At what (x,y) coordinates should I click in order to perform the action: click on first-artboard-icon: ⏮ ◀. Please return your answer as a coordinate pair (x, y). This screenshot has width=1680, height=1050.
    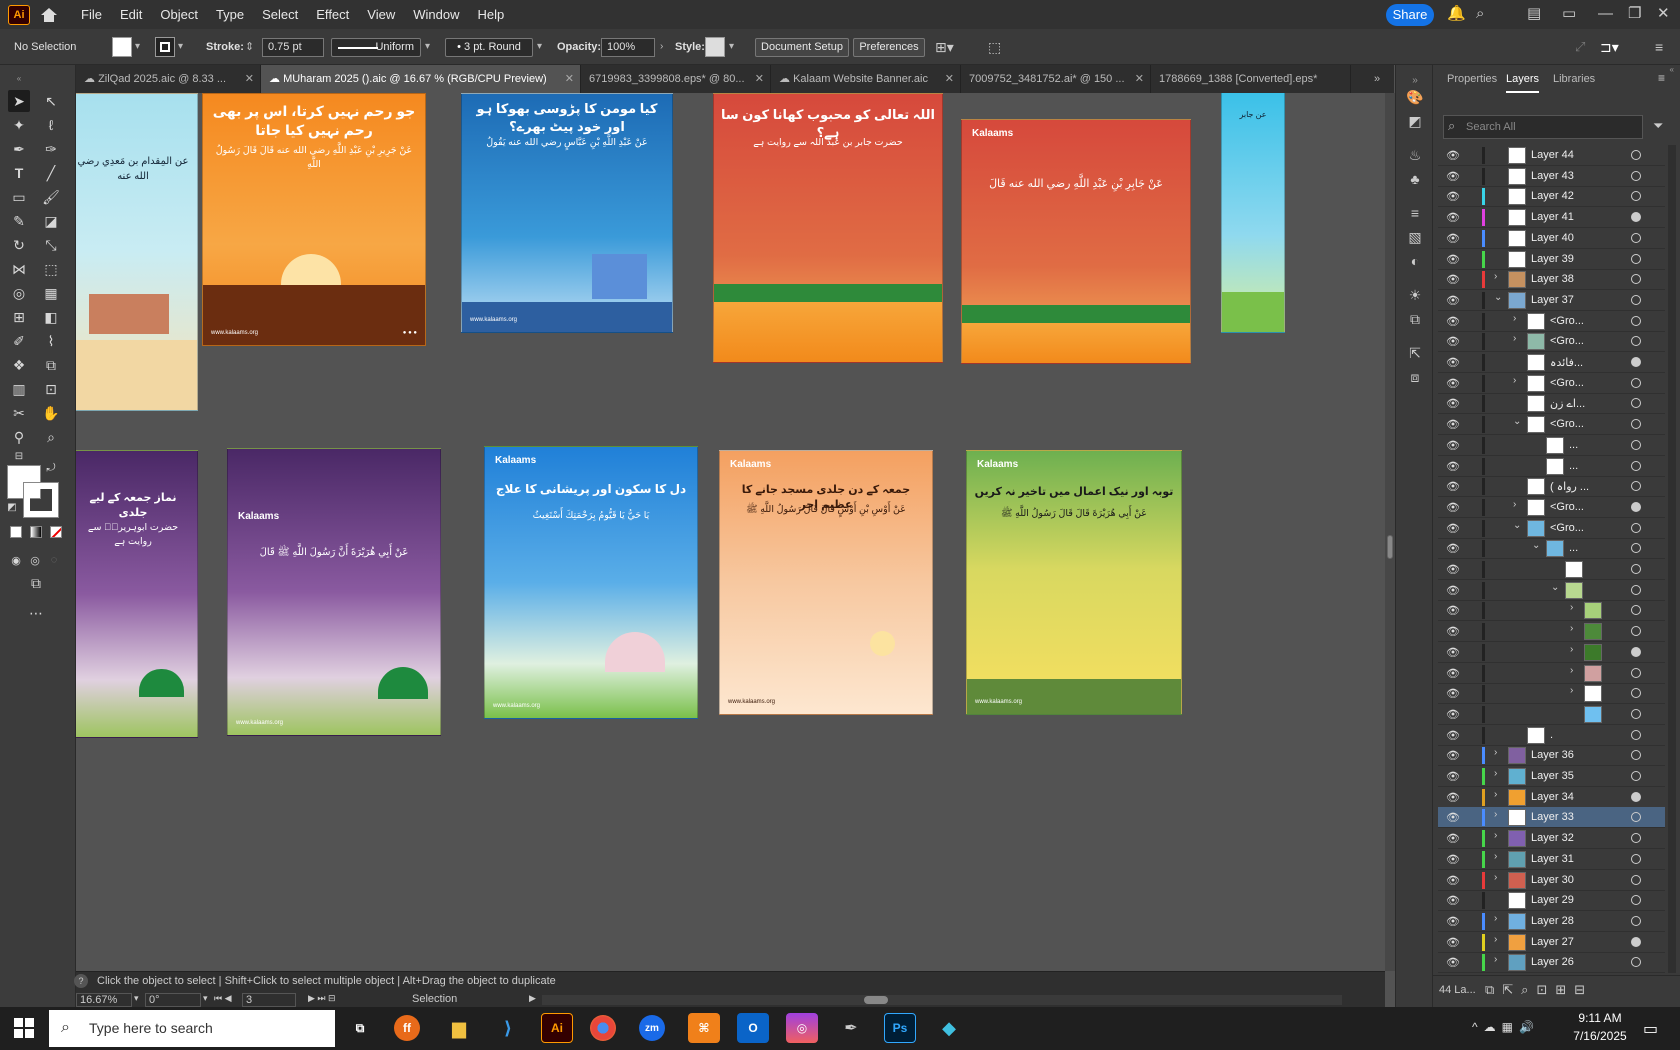
    Looking at the image, I should click on (223, 998).